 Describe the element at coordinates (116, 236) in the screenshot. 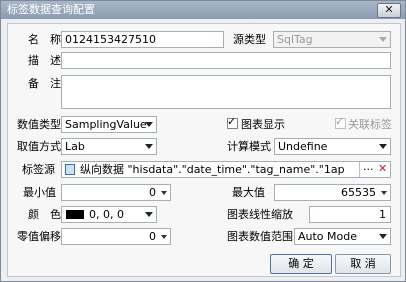

I see `zero-offset-stepper: 0` at that location.